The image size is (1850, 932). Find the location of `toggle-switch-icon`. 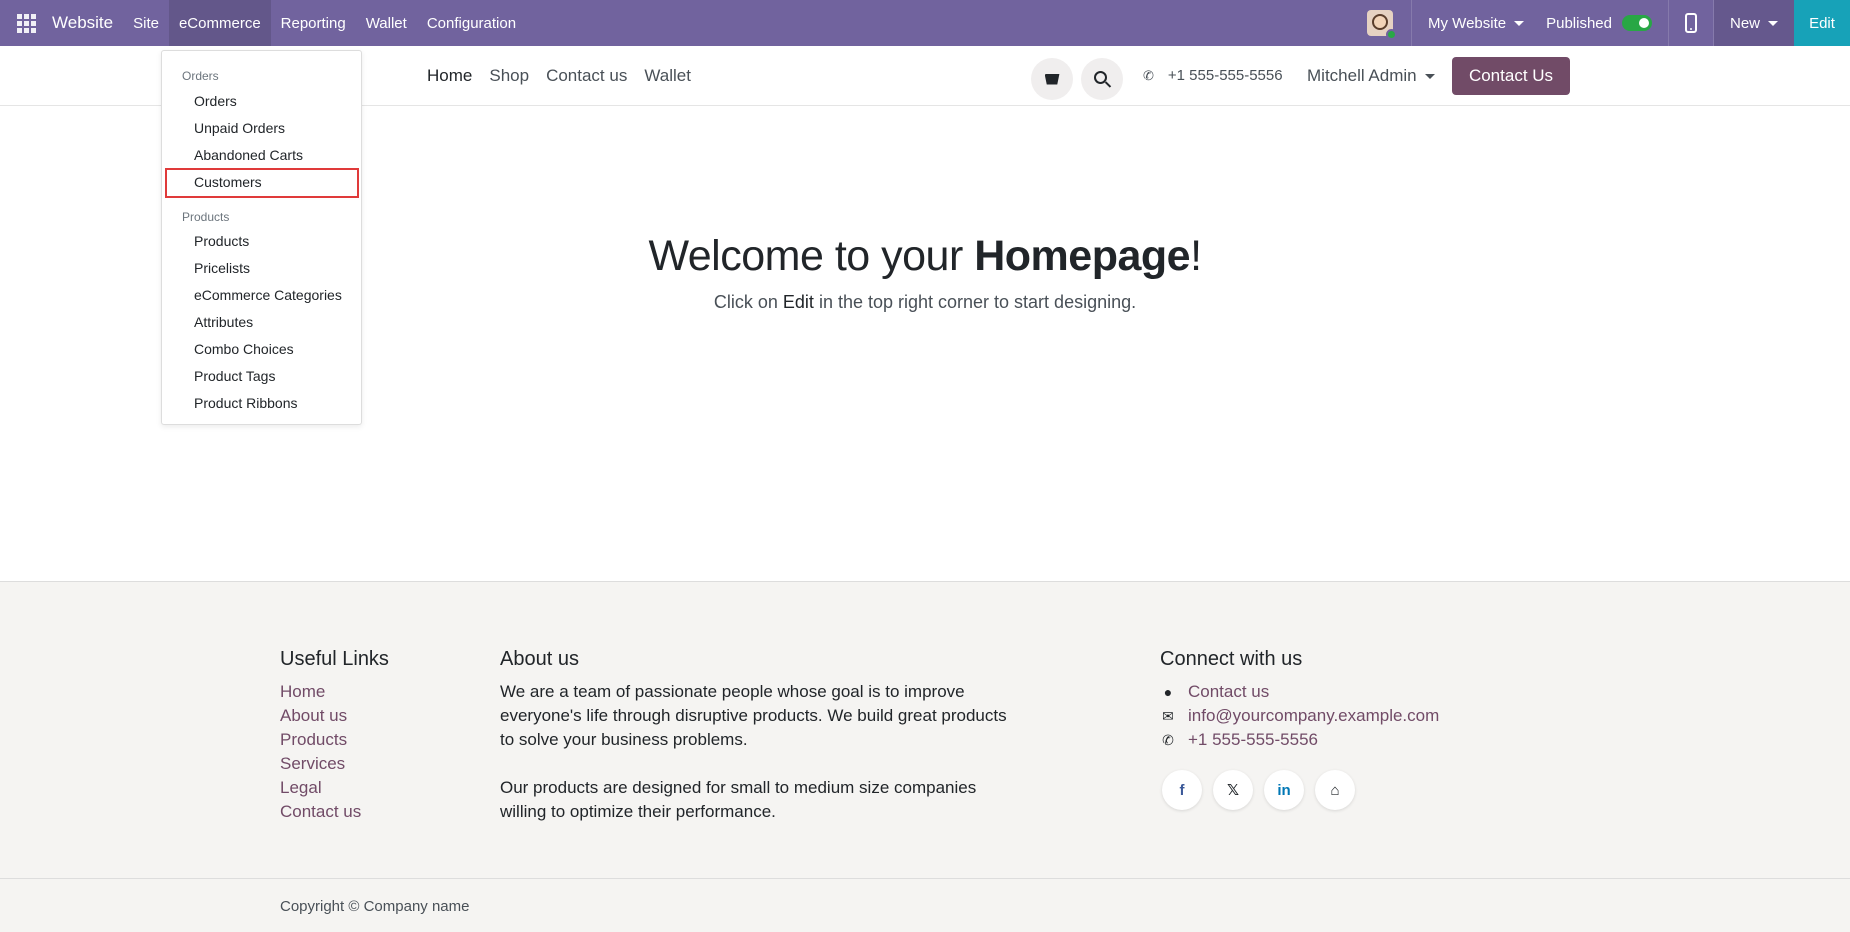

toggle-switch-icon is located at coordinates (1636, 23).